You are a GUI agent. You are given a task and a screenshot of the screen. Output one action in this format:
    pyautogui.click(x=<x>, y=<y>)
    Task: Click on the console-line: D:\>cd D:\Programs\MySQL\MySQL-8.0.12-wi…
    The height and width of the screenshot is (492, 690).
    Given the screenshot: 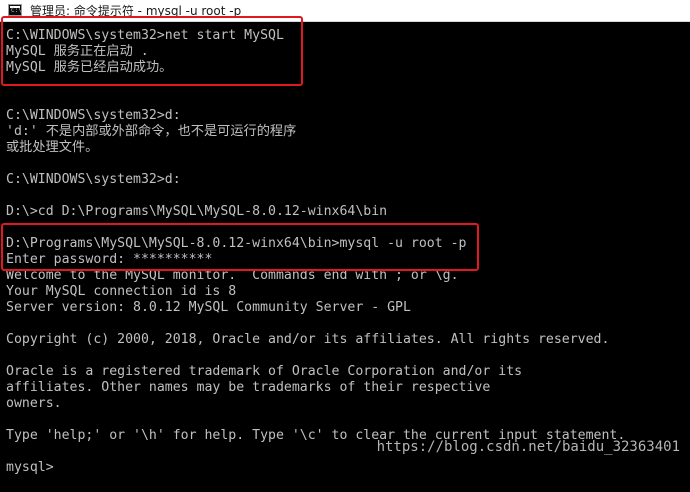 What is the action you would take?
    pyautogui.click(x=197, y=211)
    